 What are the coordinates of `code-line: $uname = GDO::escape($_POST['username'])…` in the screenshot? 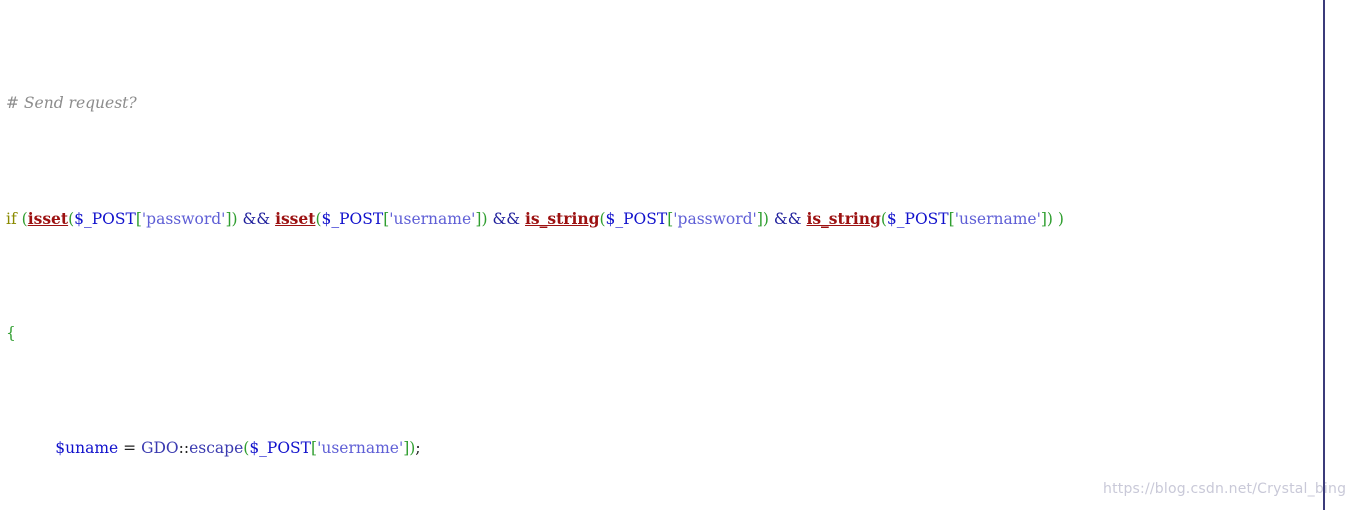 It's located at (238, 448).